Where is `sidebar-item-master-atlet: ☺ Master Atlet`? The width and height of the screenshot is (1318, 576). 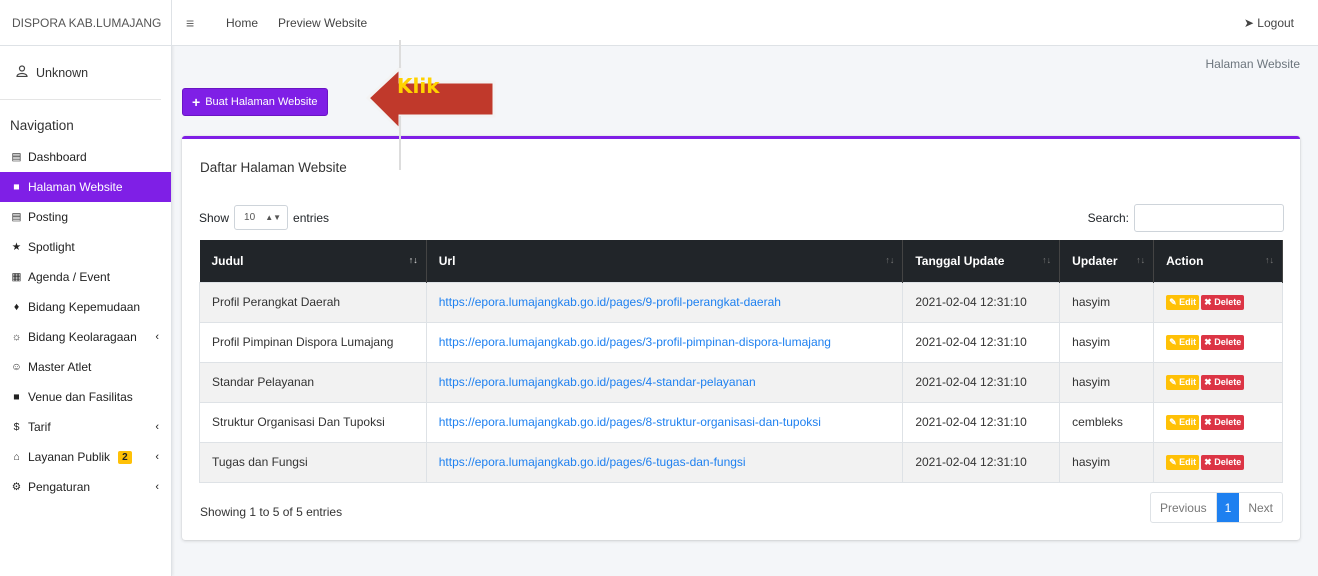
sidebar-item-master-atlet: ☺ Master Atlet is located at coordinates (85, 367).